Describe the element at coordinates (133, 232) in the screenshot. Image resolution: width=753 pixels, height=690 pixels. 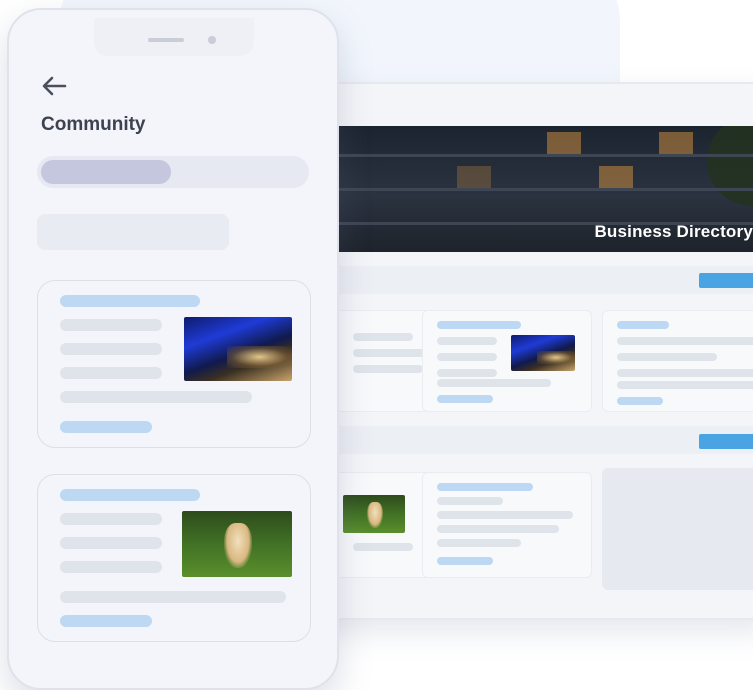
I see `search-input` at that location.